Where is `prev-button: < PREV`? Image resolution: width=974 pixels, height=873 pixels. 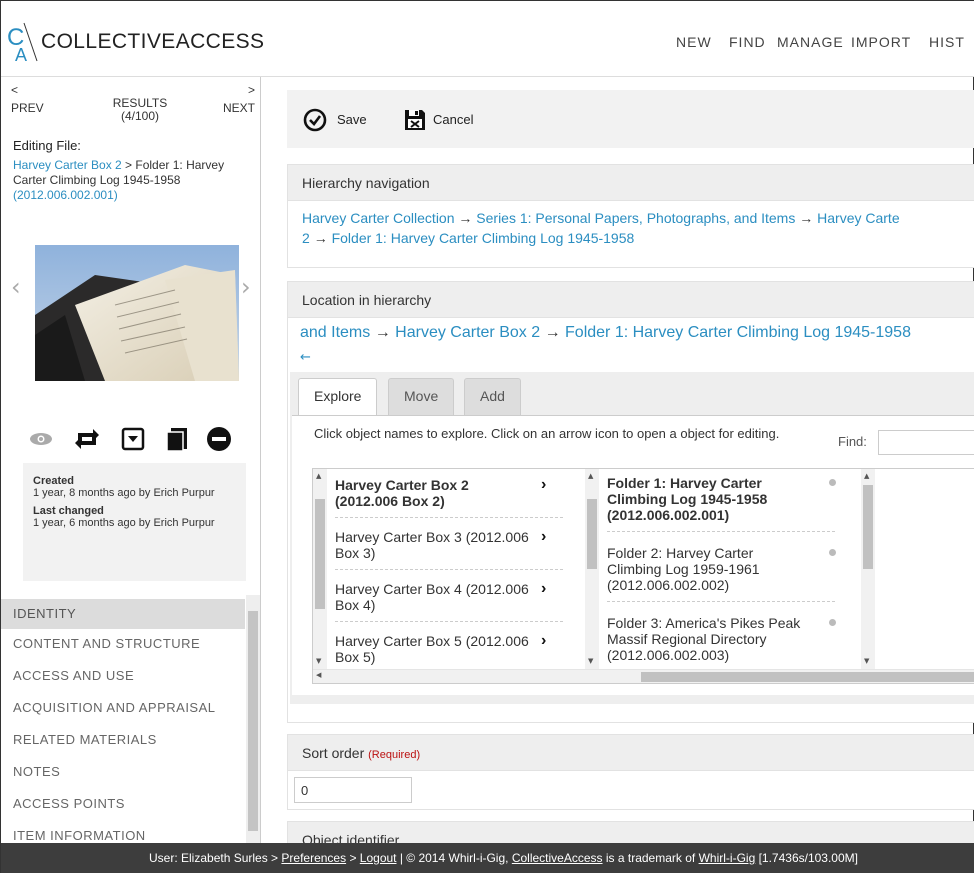 prev-button: < PREV is located at coordinates (27, 99).